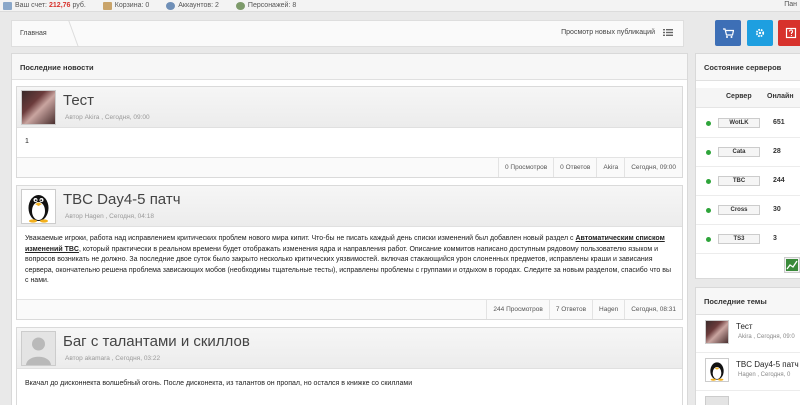  Describe the element at coordinates (739, 239) in the screenshot. I see `server-name: TS3` at that location.